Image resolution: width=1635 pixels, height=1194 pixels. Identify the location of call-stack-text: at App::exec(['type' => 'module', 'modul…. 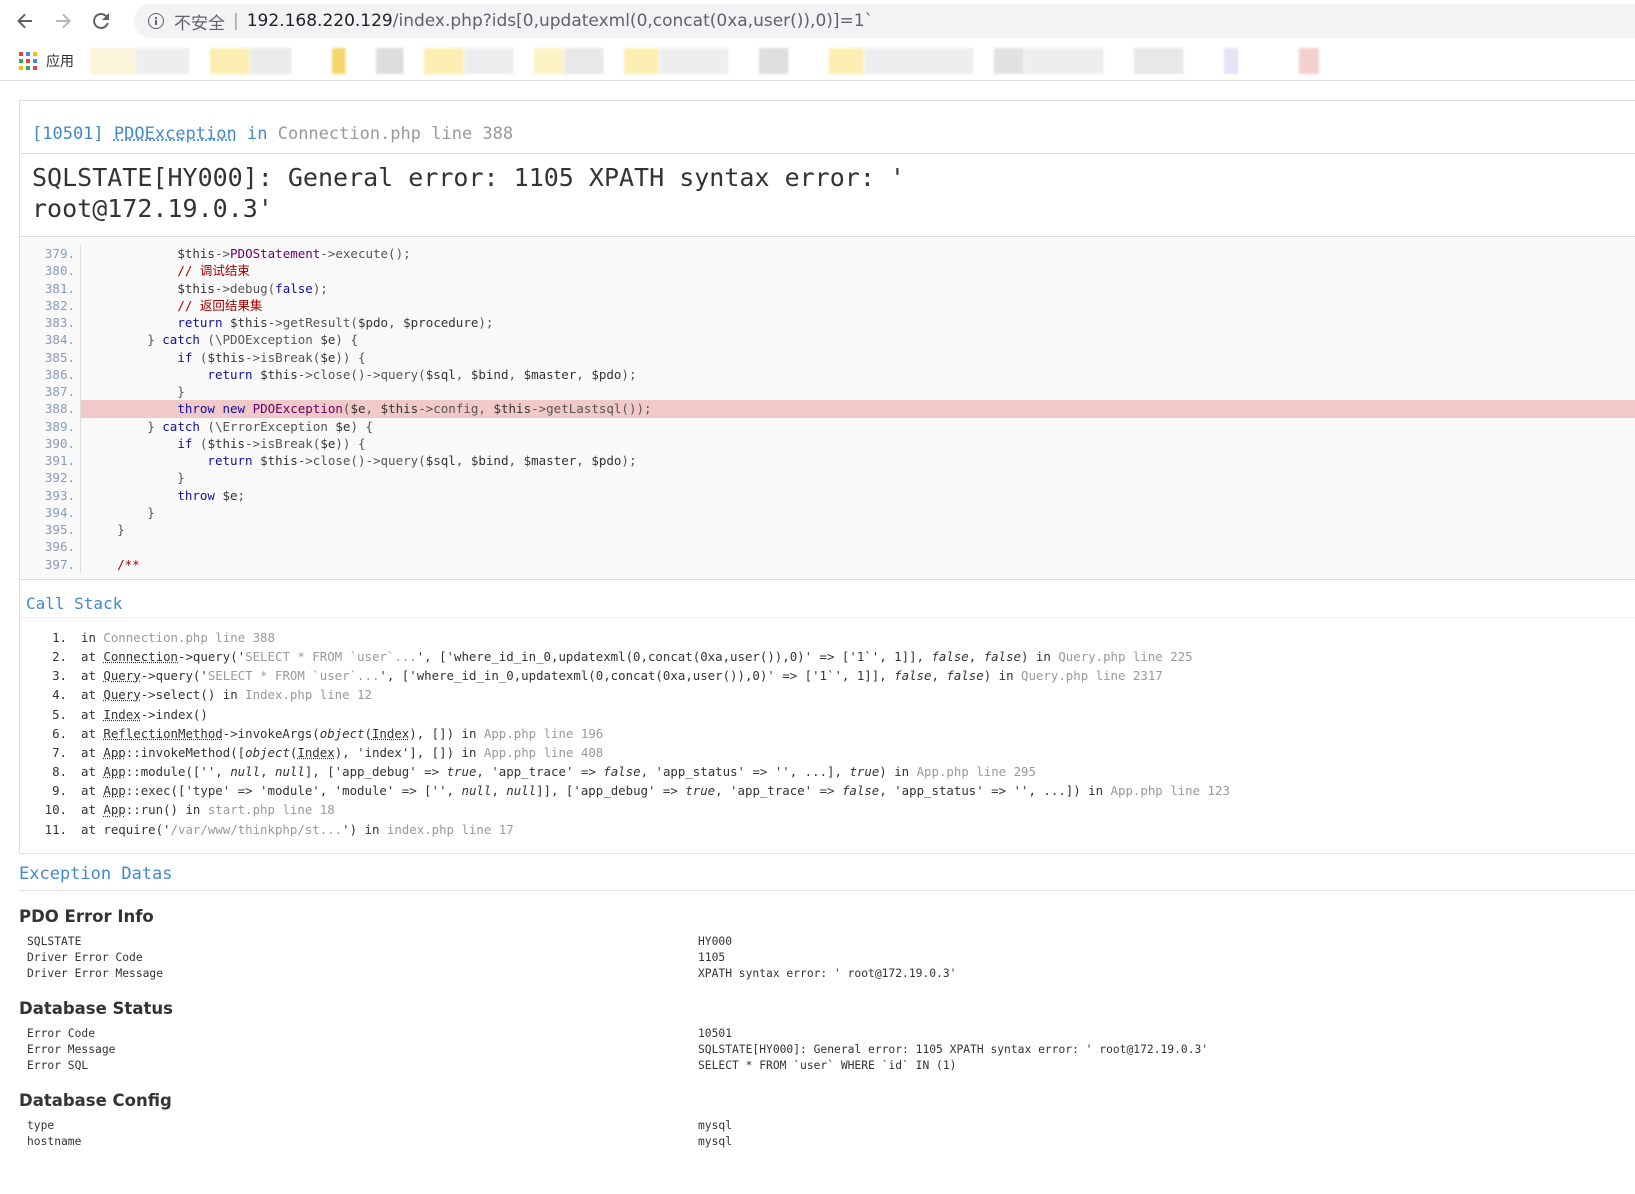
(655, 791).